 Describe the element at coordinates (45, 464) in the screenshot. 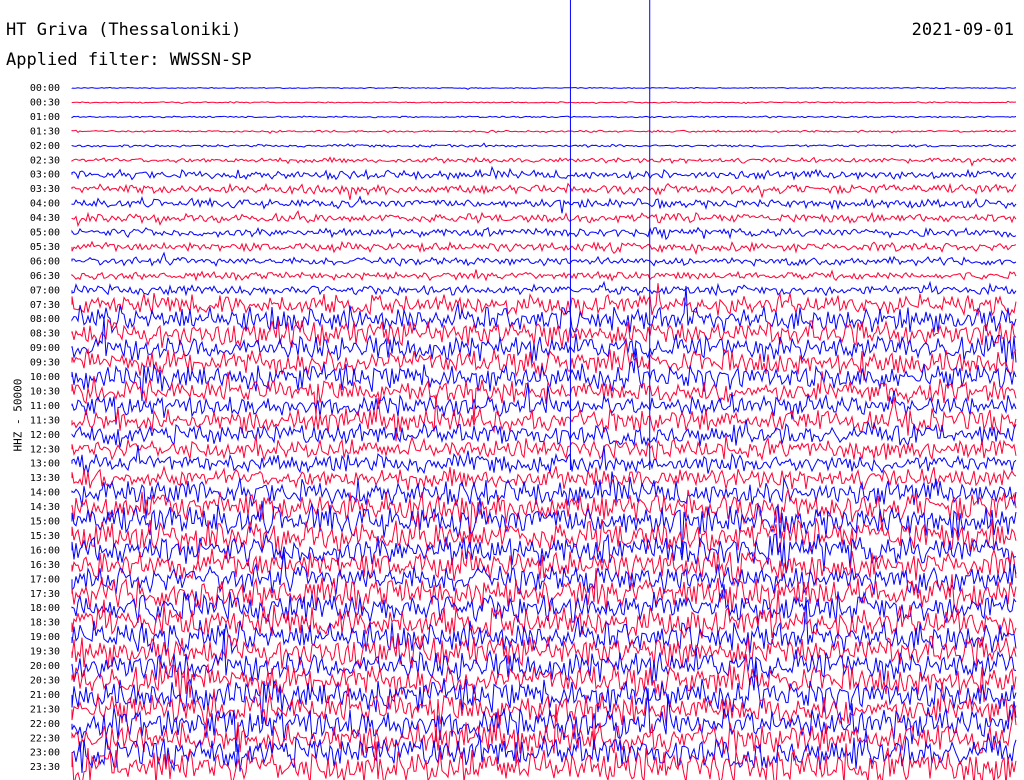

I see `time-tick-label: 13:00` at that location.